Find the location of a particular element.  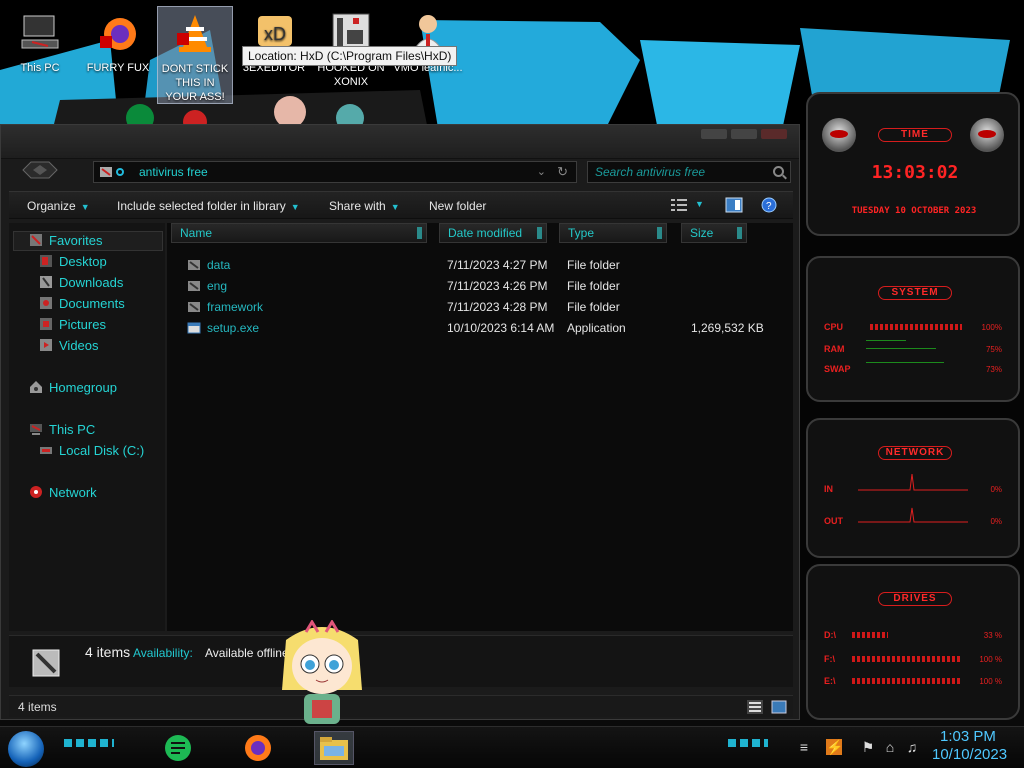

nav-item-desktop: Desktop is located at coordinates (73, 262).